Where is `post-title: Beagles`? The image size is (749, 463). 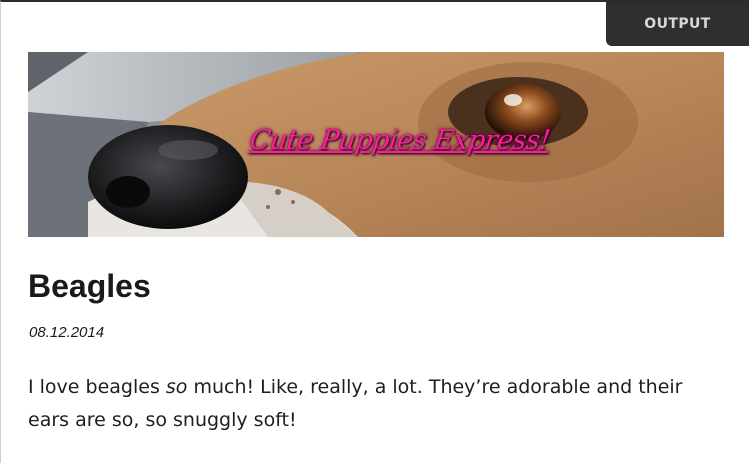 post-title: Beagles is located at coordinates (89, 286).